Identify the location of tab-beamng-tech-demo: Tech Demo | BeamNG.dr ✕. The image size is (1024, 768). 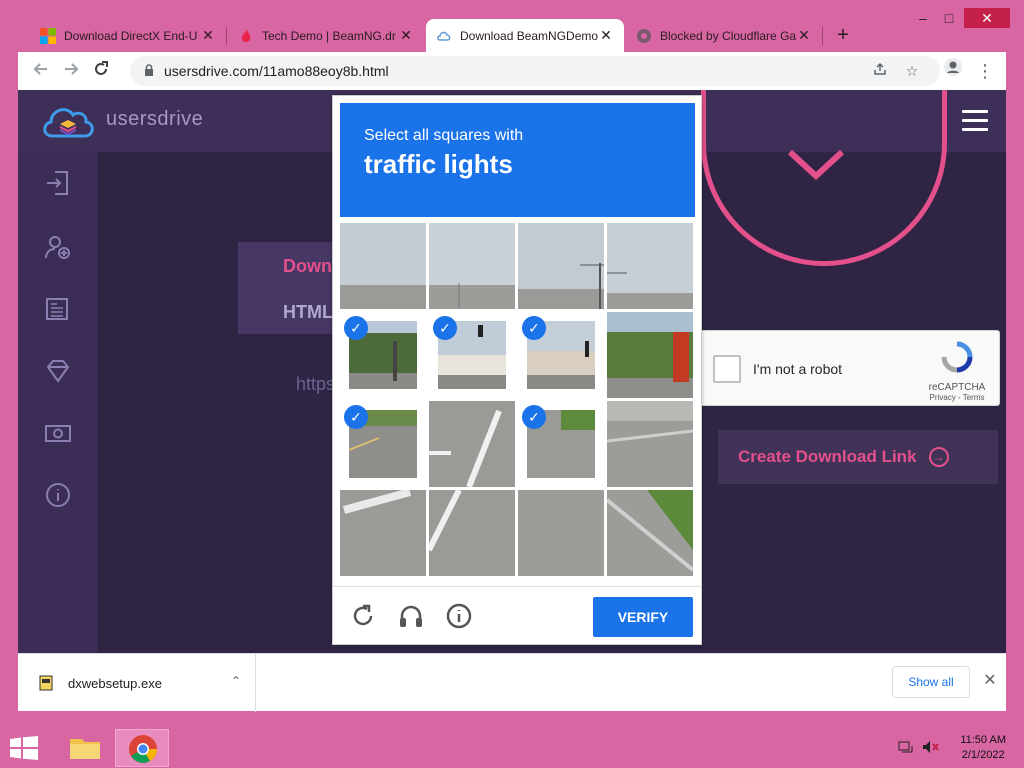
(326, 35).